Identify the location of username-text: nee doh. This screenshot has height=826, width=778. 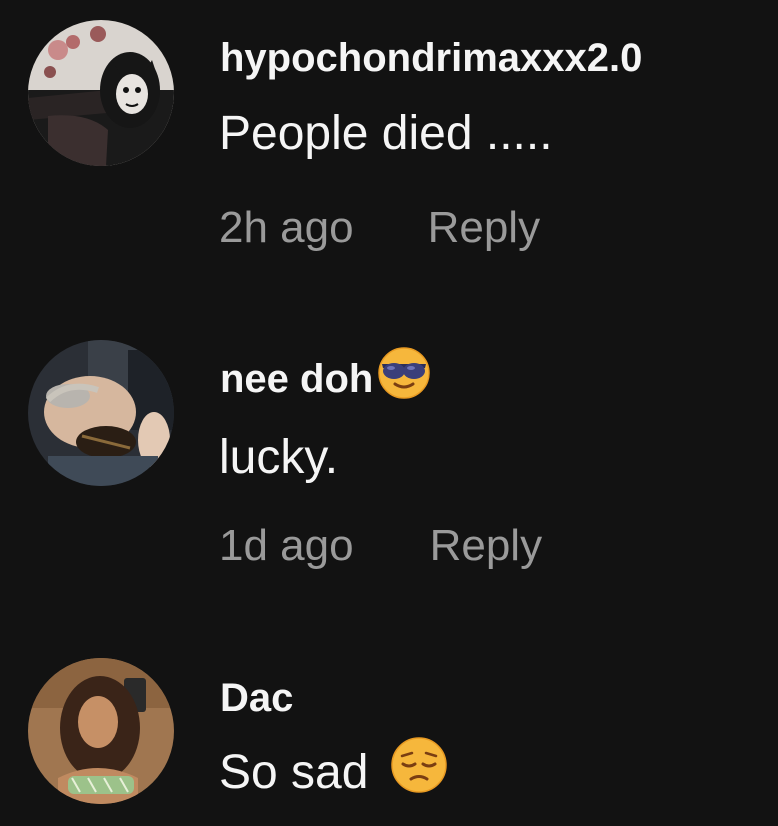
(297, 379).